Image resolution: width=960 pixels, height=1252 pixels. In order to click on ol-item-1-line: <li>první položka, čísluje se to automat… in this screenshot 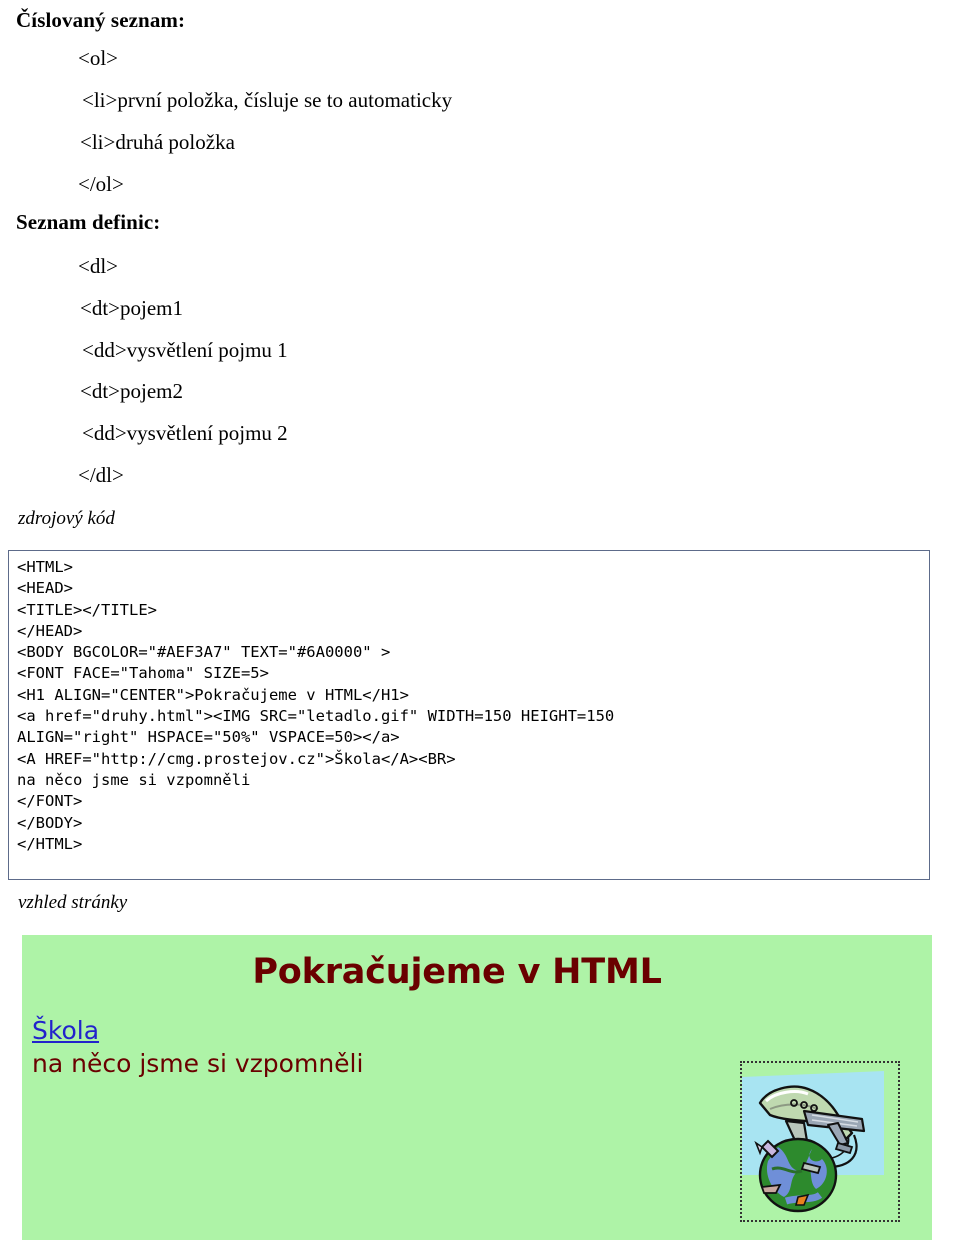, I will do `click(267, 100)`.